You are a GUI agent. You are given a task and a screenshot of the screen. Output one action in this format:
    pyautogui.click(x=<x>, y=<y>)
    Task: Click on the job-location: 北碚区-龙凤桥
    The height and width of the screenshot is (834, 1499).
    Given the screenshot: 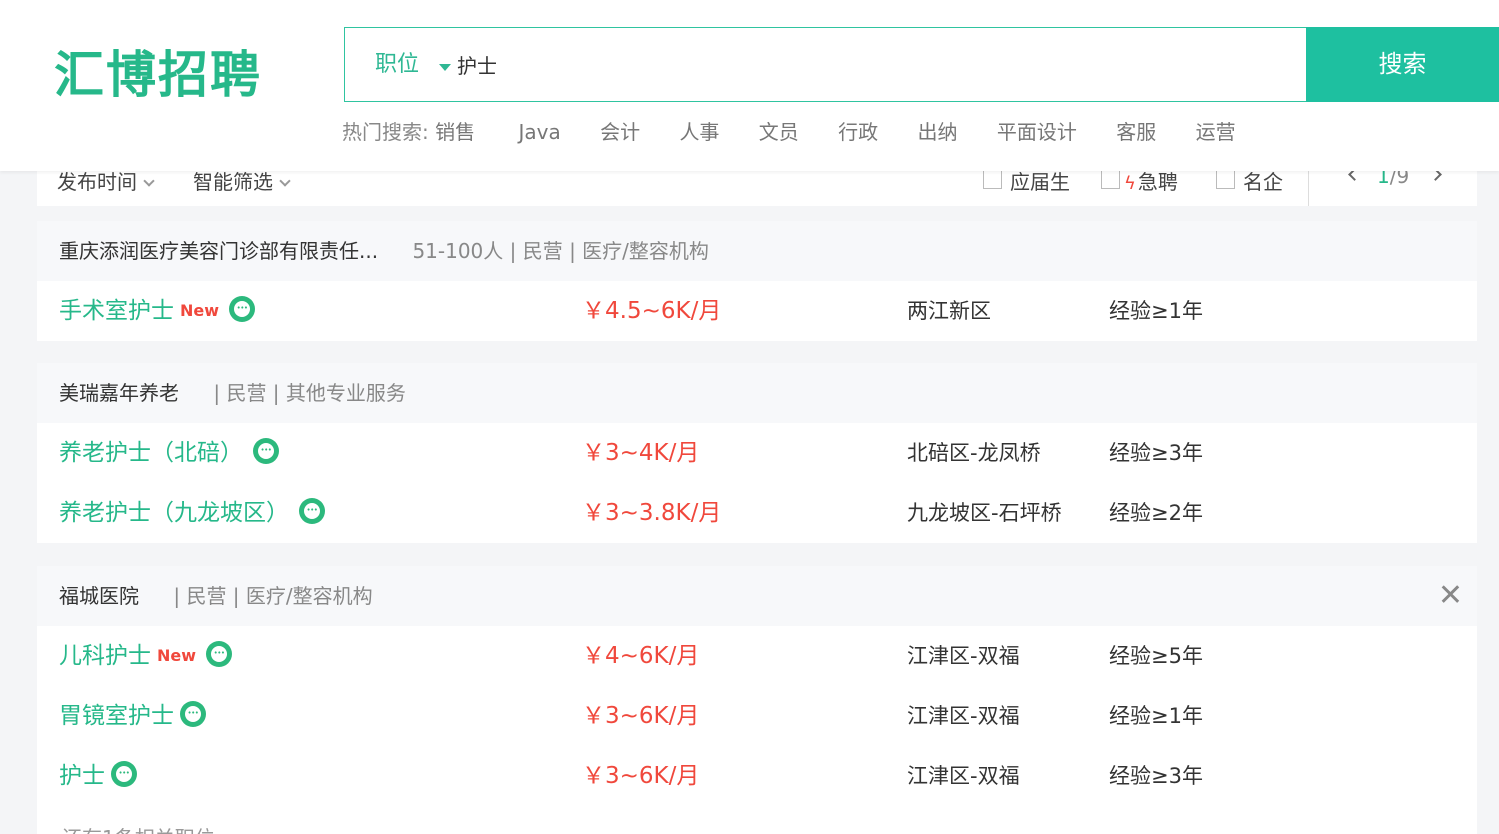 What is the action you would take?
    pyautogui.click(x=974, y=453)
    